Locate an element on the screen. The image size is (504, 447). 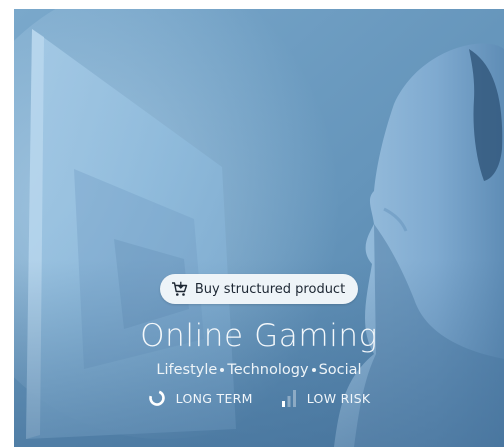
tag-social: Social is located at coordinates (340, 370).